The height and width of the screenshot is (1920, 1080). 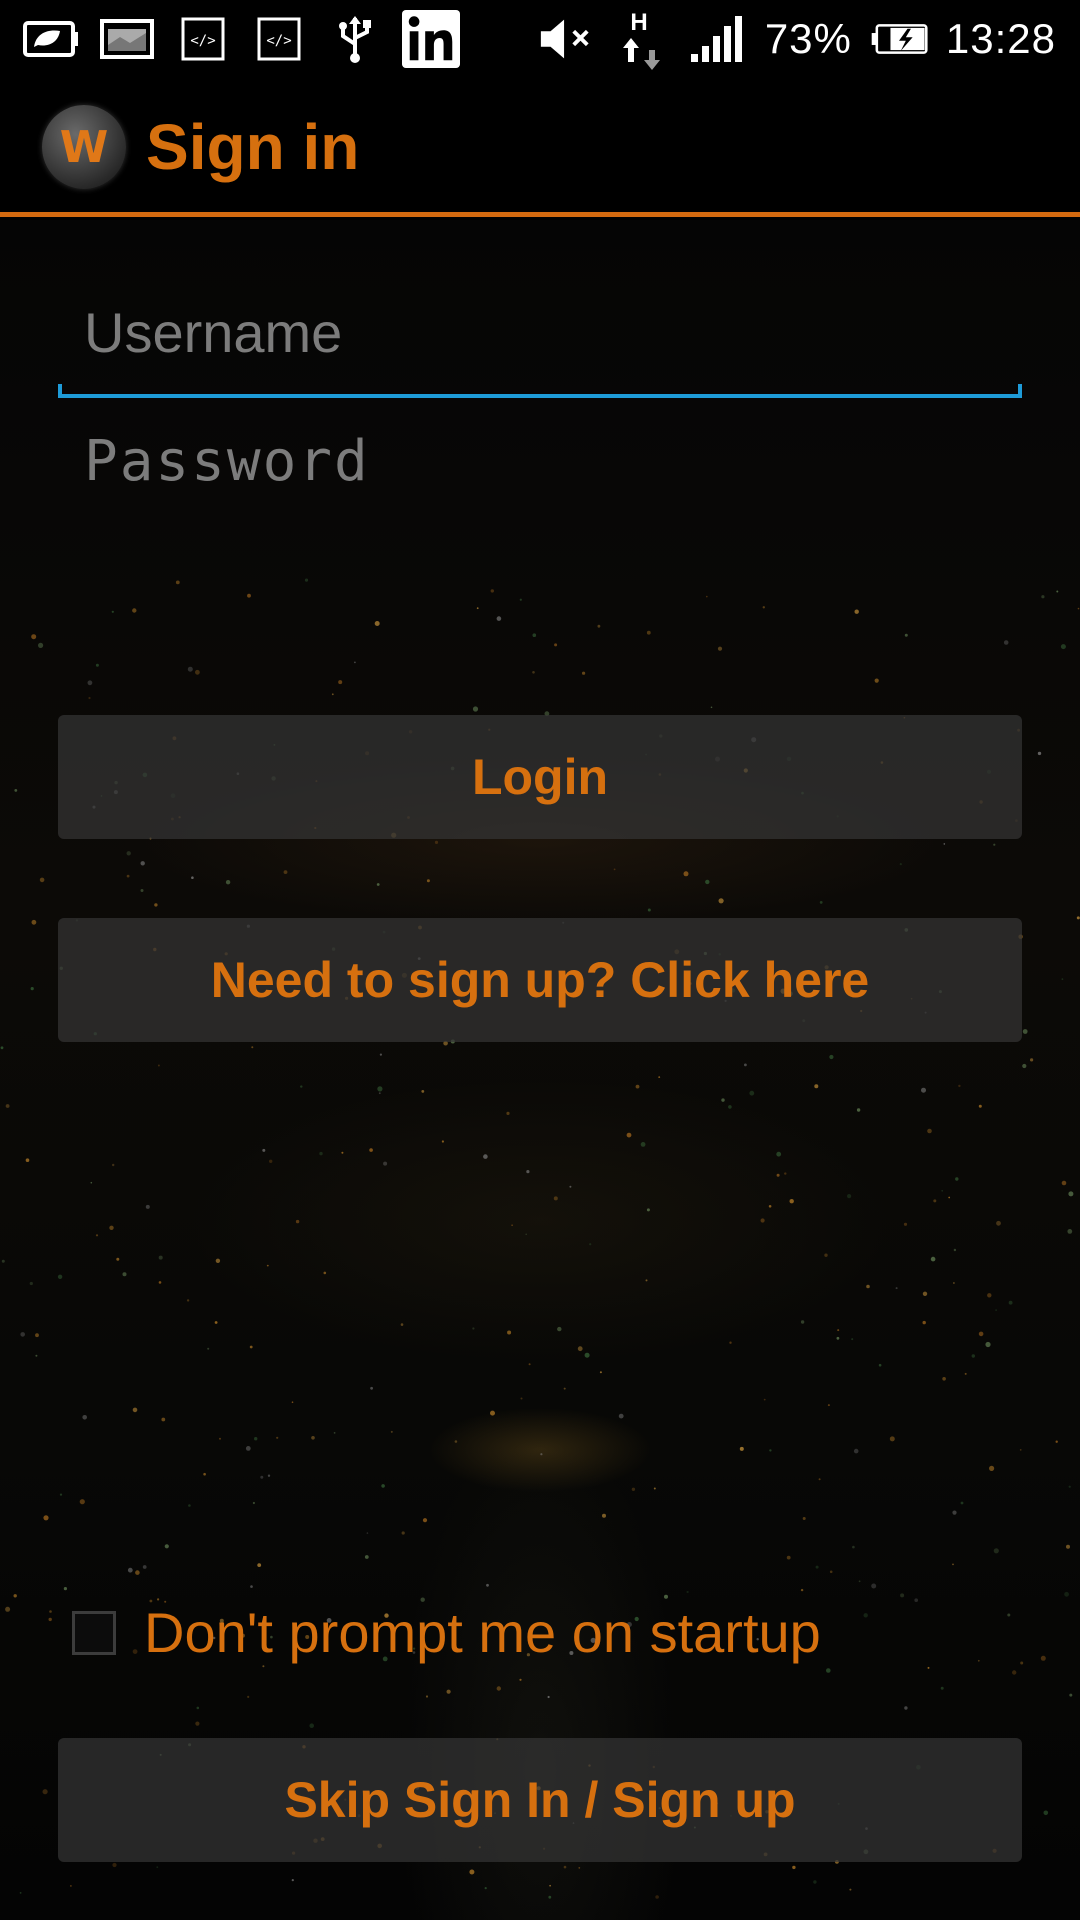 What do you see at coordinates (94, 1632) in the screenshot?
I see `dont-prompt-checkbox` at bounding box center [94, 1632].